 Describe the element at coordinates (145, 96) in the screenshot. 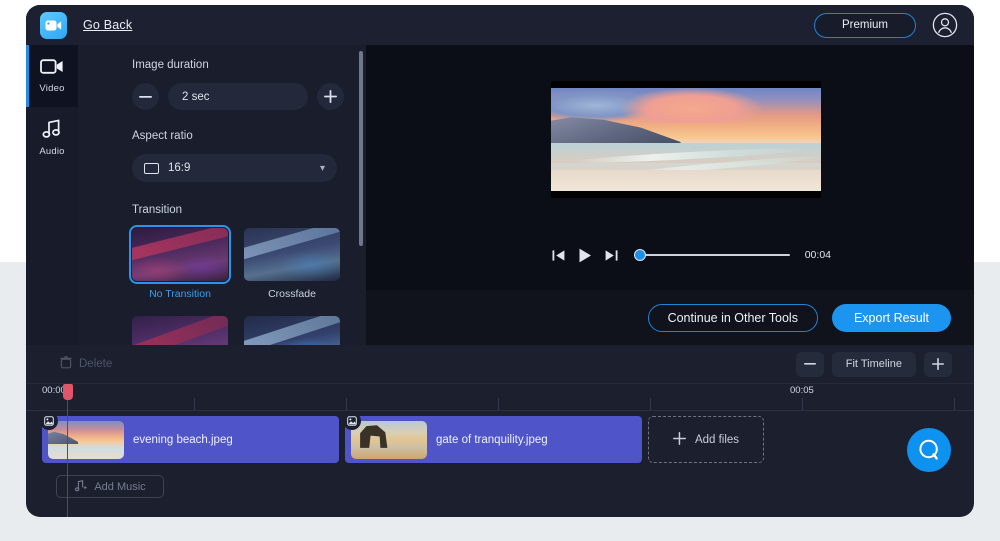

I see `duration-decrease-button` at that location.